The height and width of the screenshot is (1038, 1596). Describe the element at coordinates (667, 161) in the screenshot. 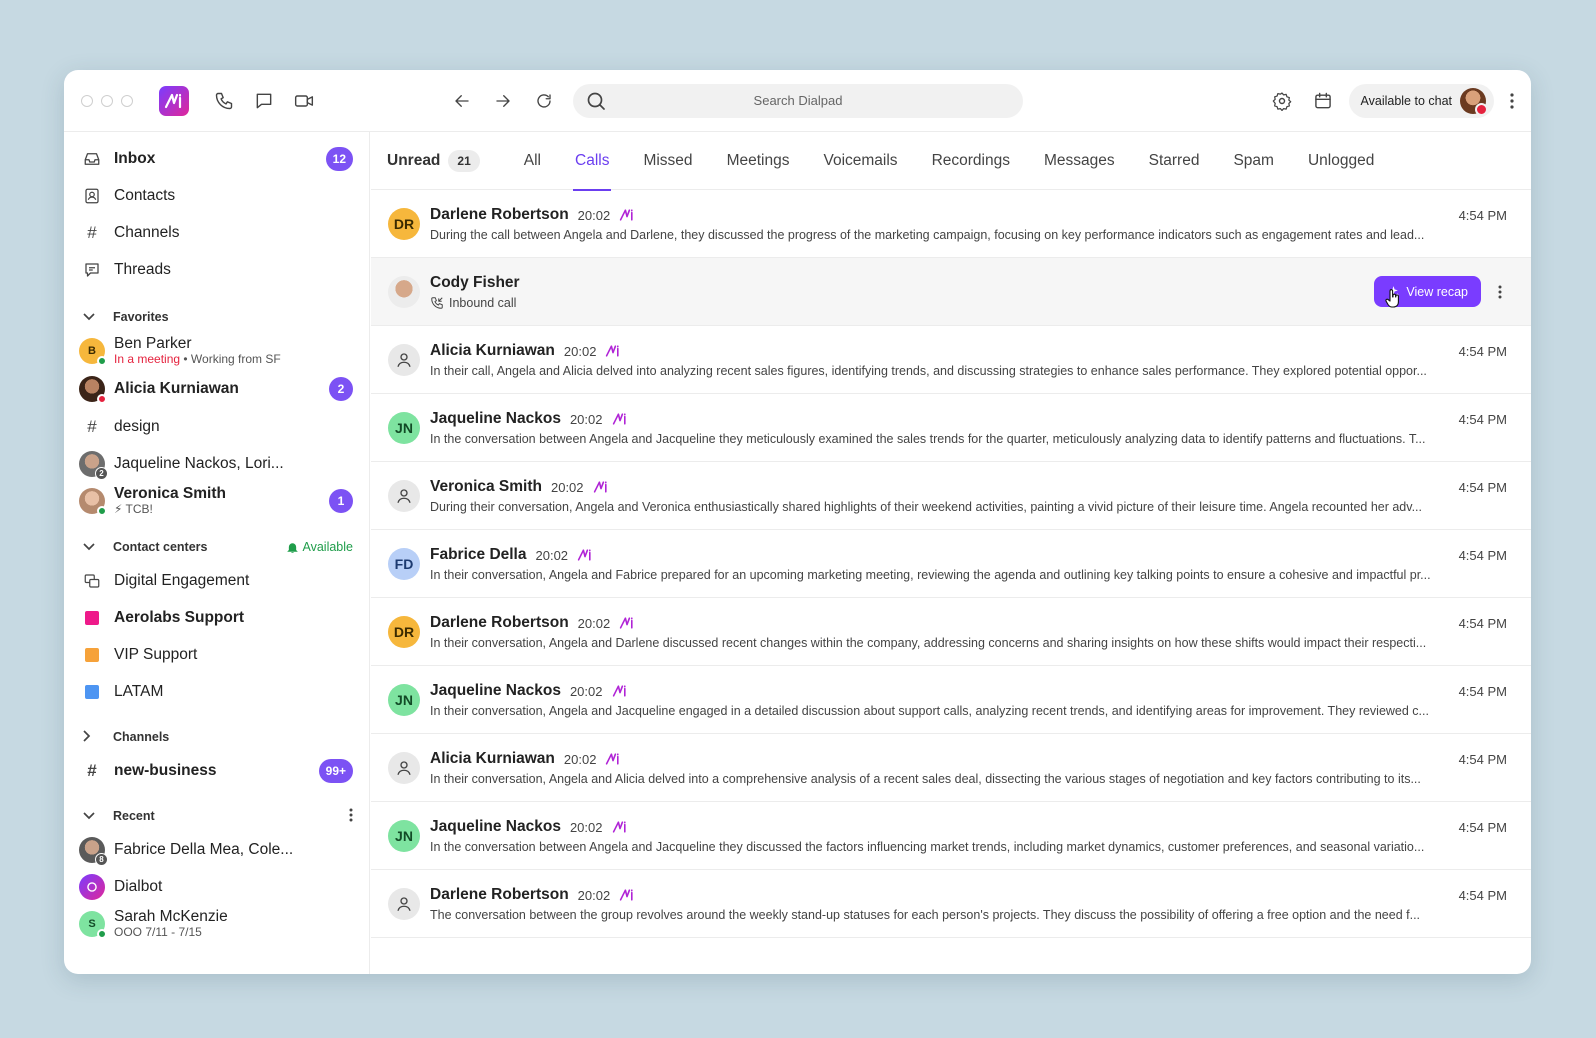

I see `tab-missed: Missed` at that location.